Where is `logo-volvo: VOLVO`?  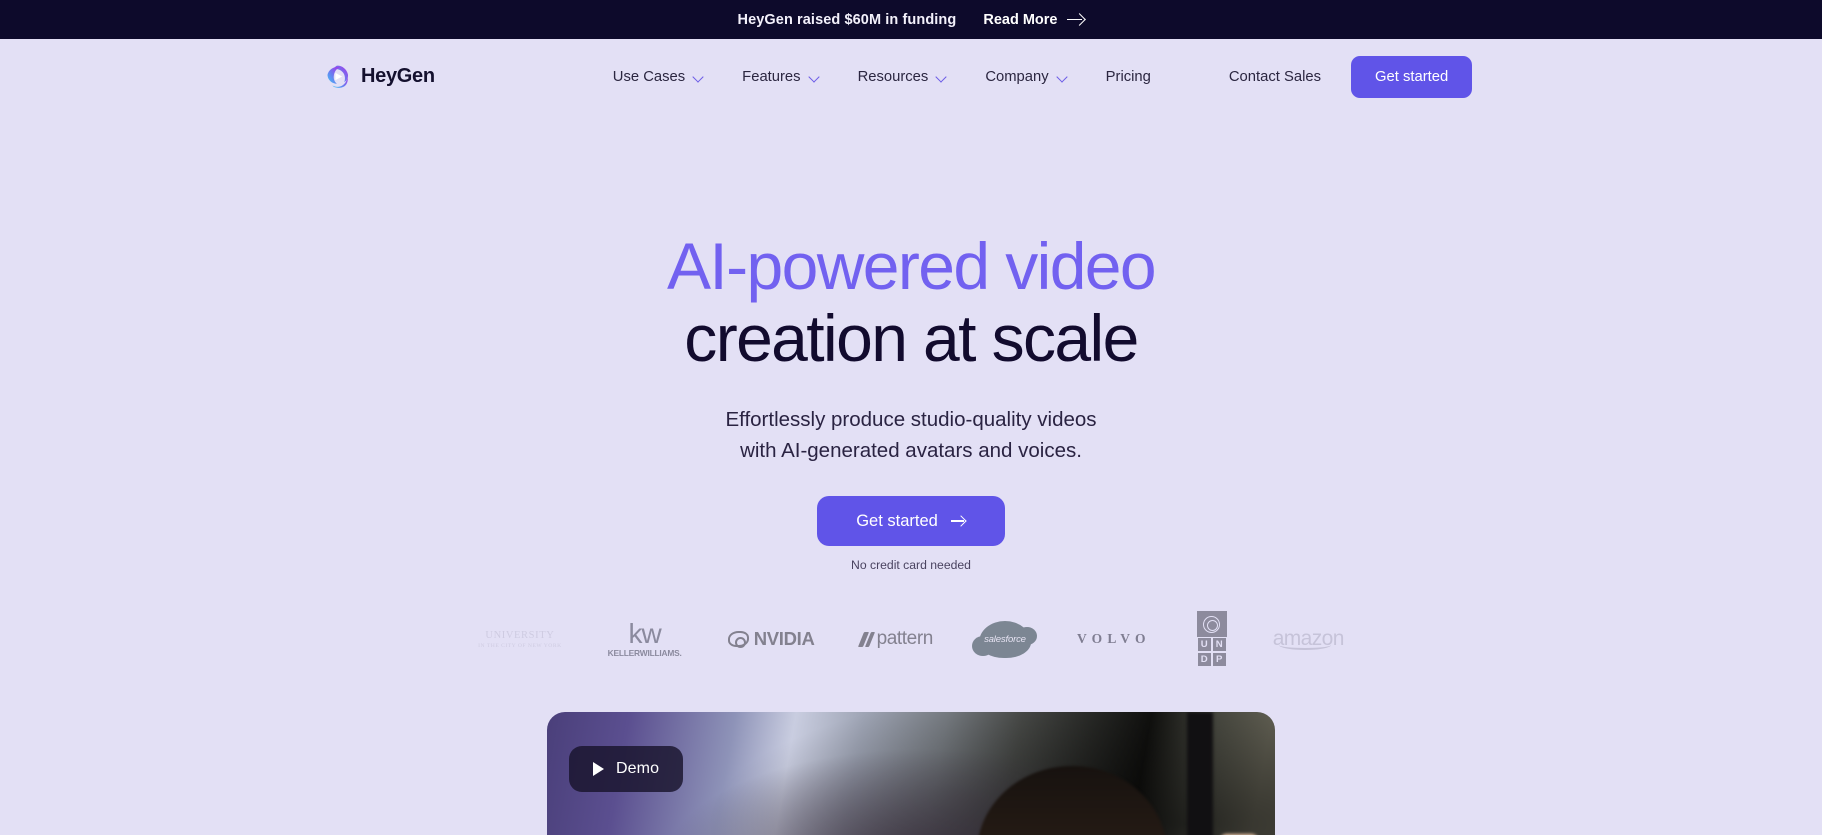 logo-volvo: VOLVO is located at coordinates (1114, 639).